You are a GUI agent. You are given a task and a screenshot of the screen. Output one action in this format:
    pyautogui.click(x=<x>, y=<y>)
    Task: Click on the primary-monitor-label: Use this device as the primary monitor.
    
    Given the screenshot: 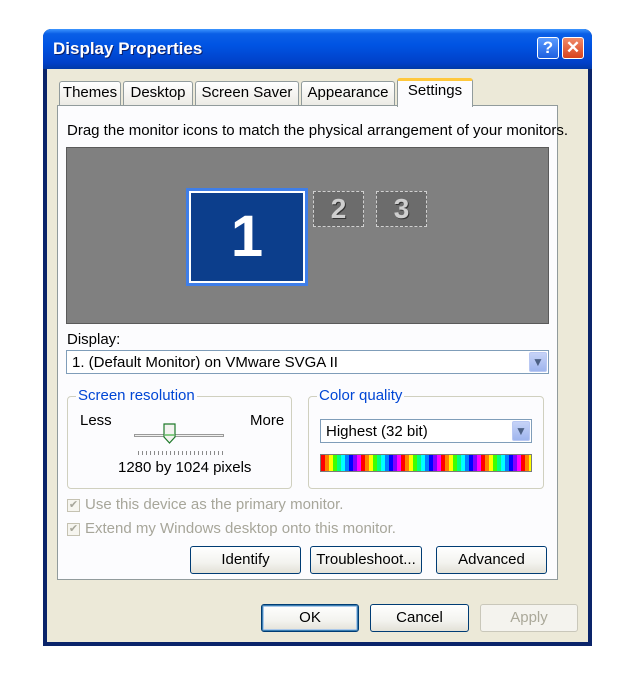 What is the action you would take?
    pyautogui.click(x=214, y=504)
    